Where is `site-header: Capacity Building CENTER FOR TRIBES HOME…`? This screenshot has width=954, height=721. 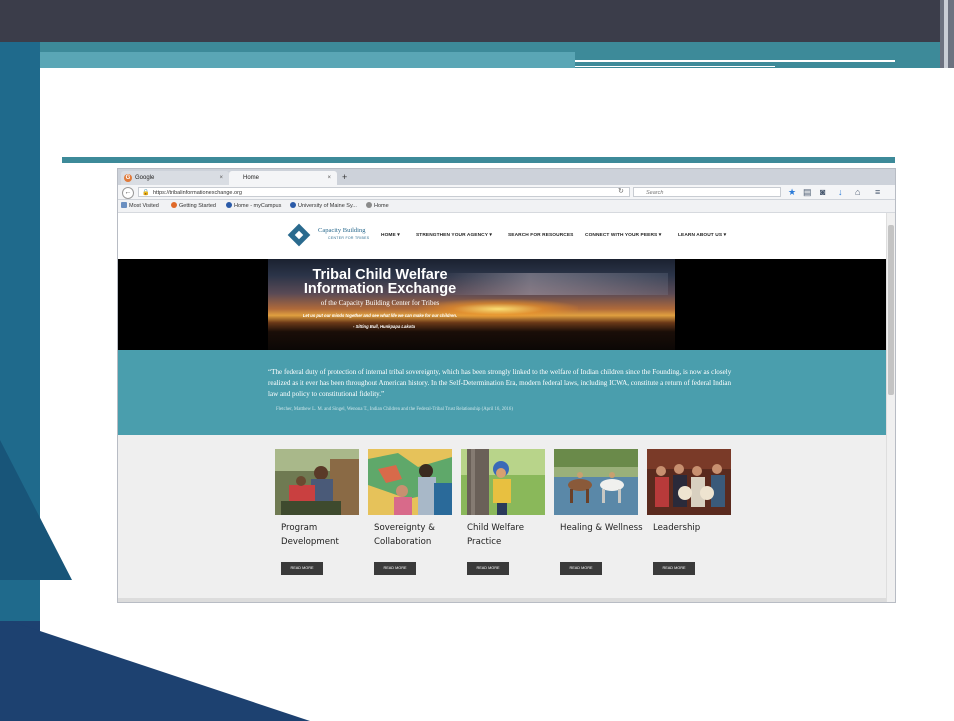
site-header: Capacity Building CENTER FOR TRIBES HOME… is located at coordinates (502, 236).